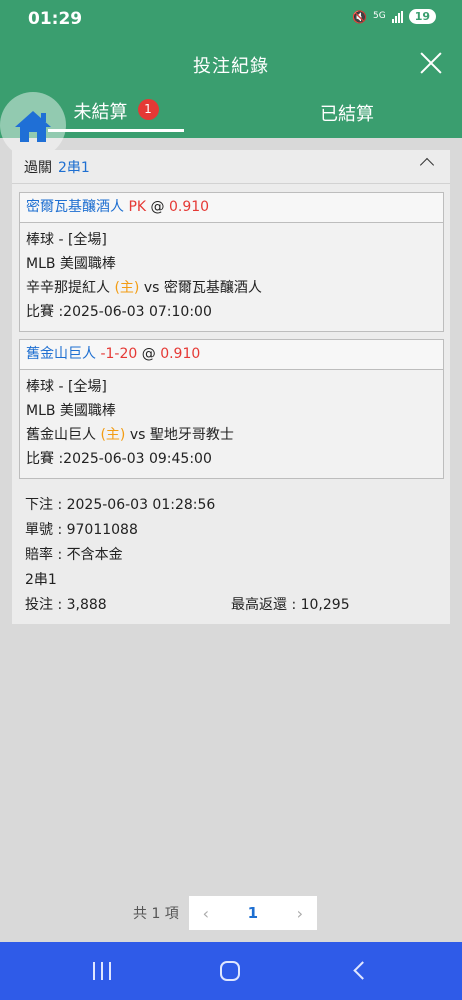 The image size is (462, 1000). Describe the element at coordinates (347, 118) in the screenshot. I see `tab-settled: 已結算` at that location.